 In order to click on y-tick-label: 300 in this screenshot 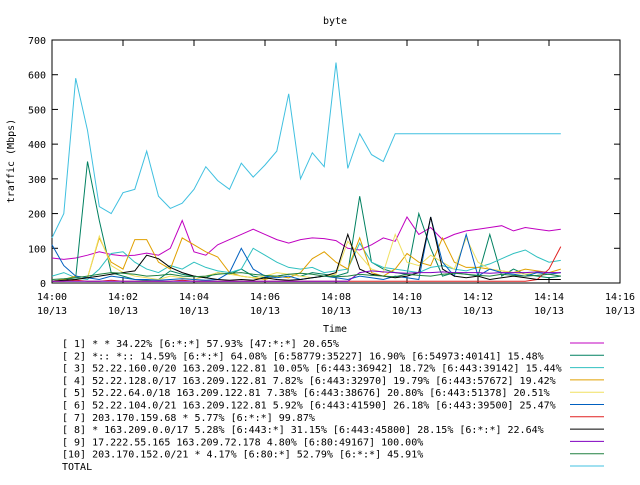, I will do `click(37, 180)`.